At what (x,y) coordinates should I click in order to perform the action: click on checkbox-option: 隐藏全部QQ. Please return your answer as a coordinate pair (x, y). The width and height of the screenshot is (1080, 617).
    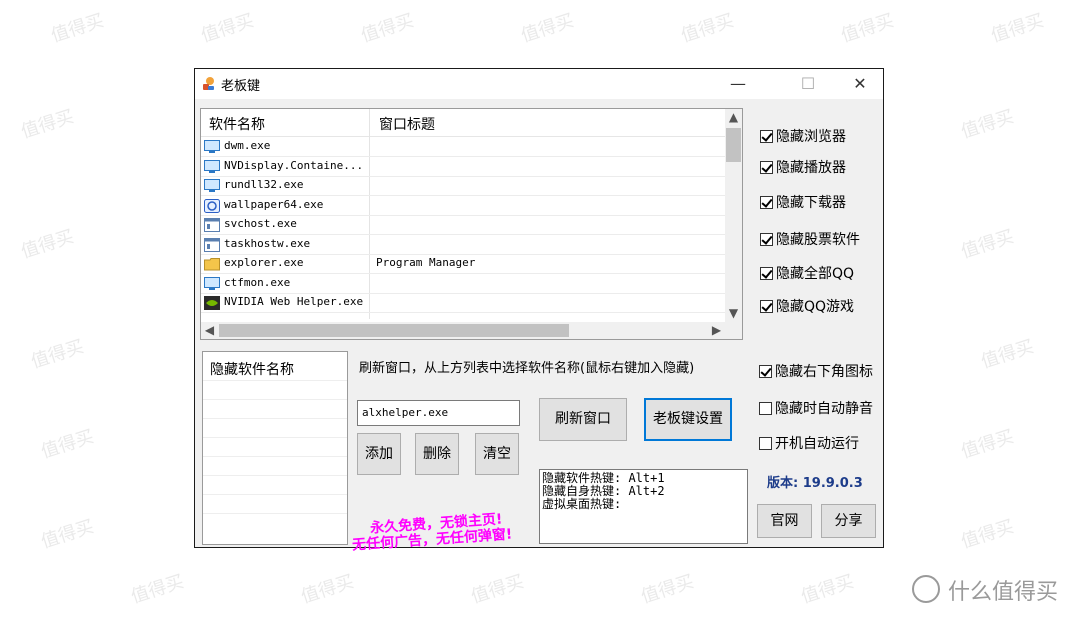
    Looking at the image, I should click on (807, 273).